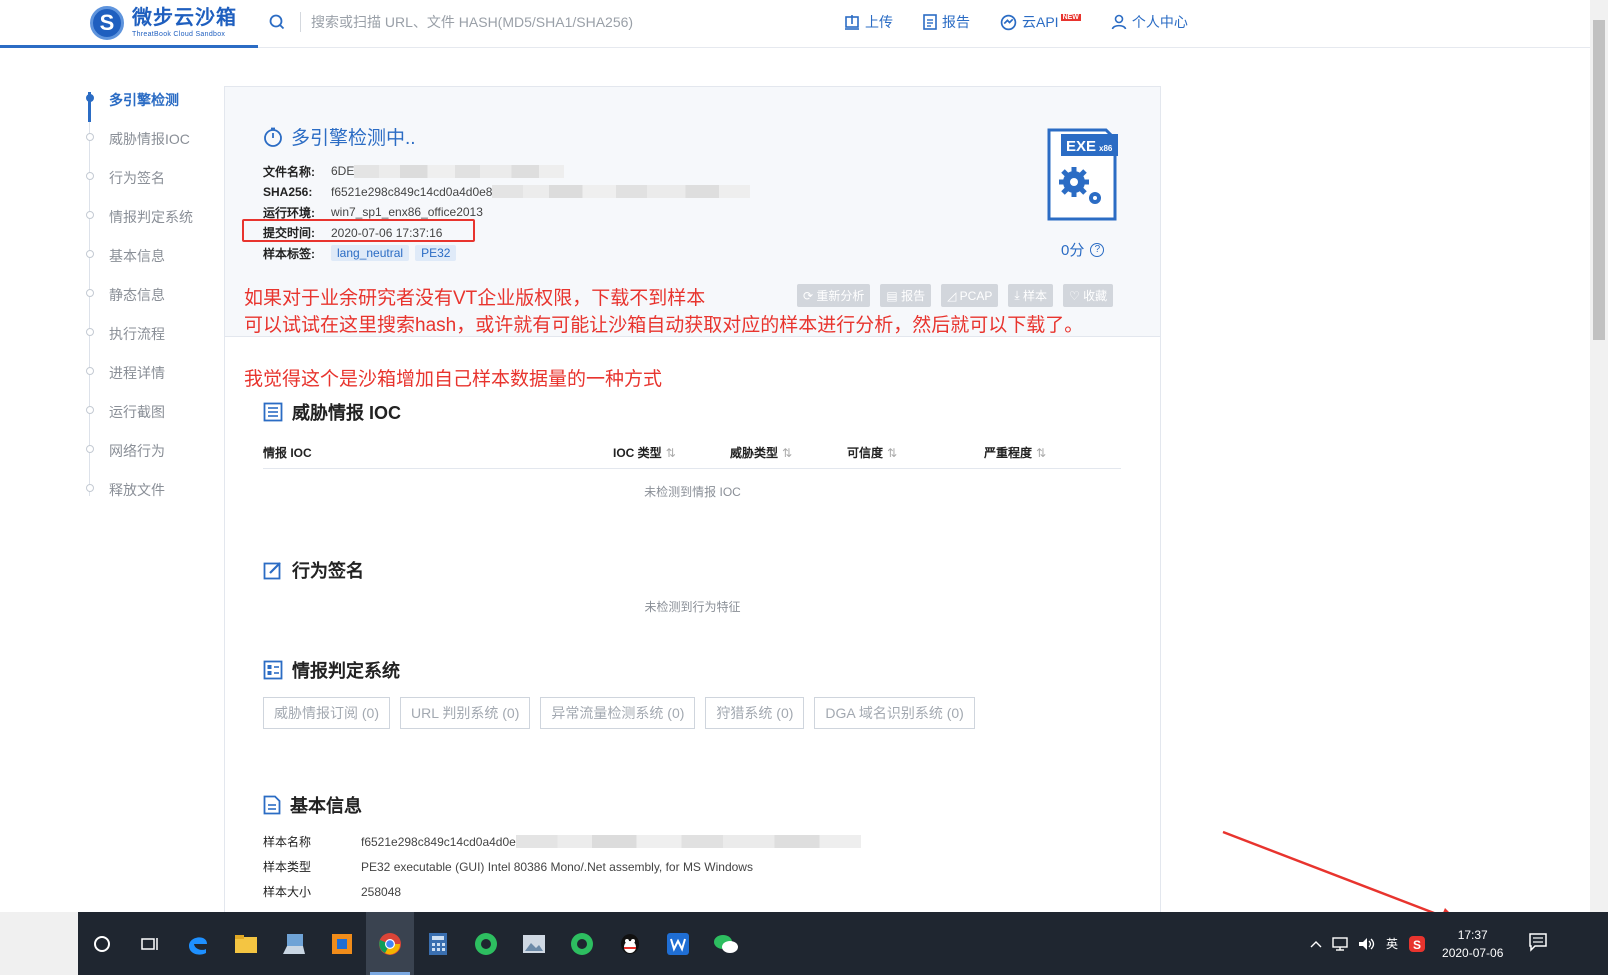 The width and height of the screenshot is (1608, 975). I want to click on reanalyze-button: ⟳ 重新分析, so click(834, 295).